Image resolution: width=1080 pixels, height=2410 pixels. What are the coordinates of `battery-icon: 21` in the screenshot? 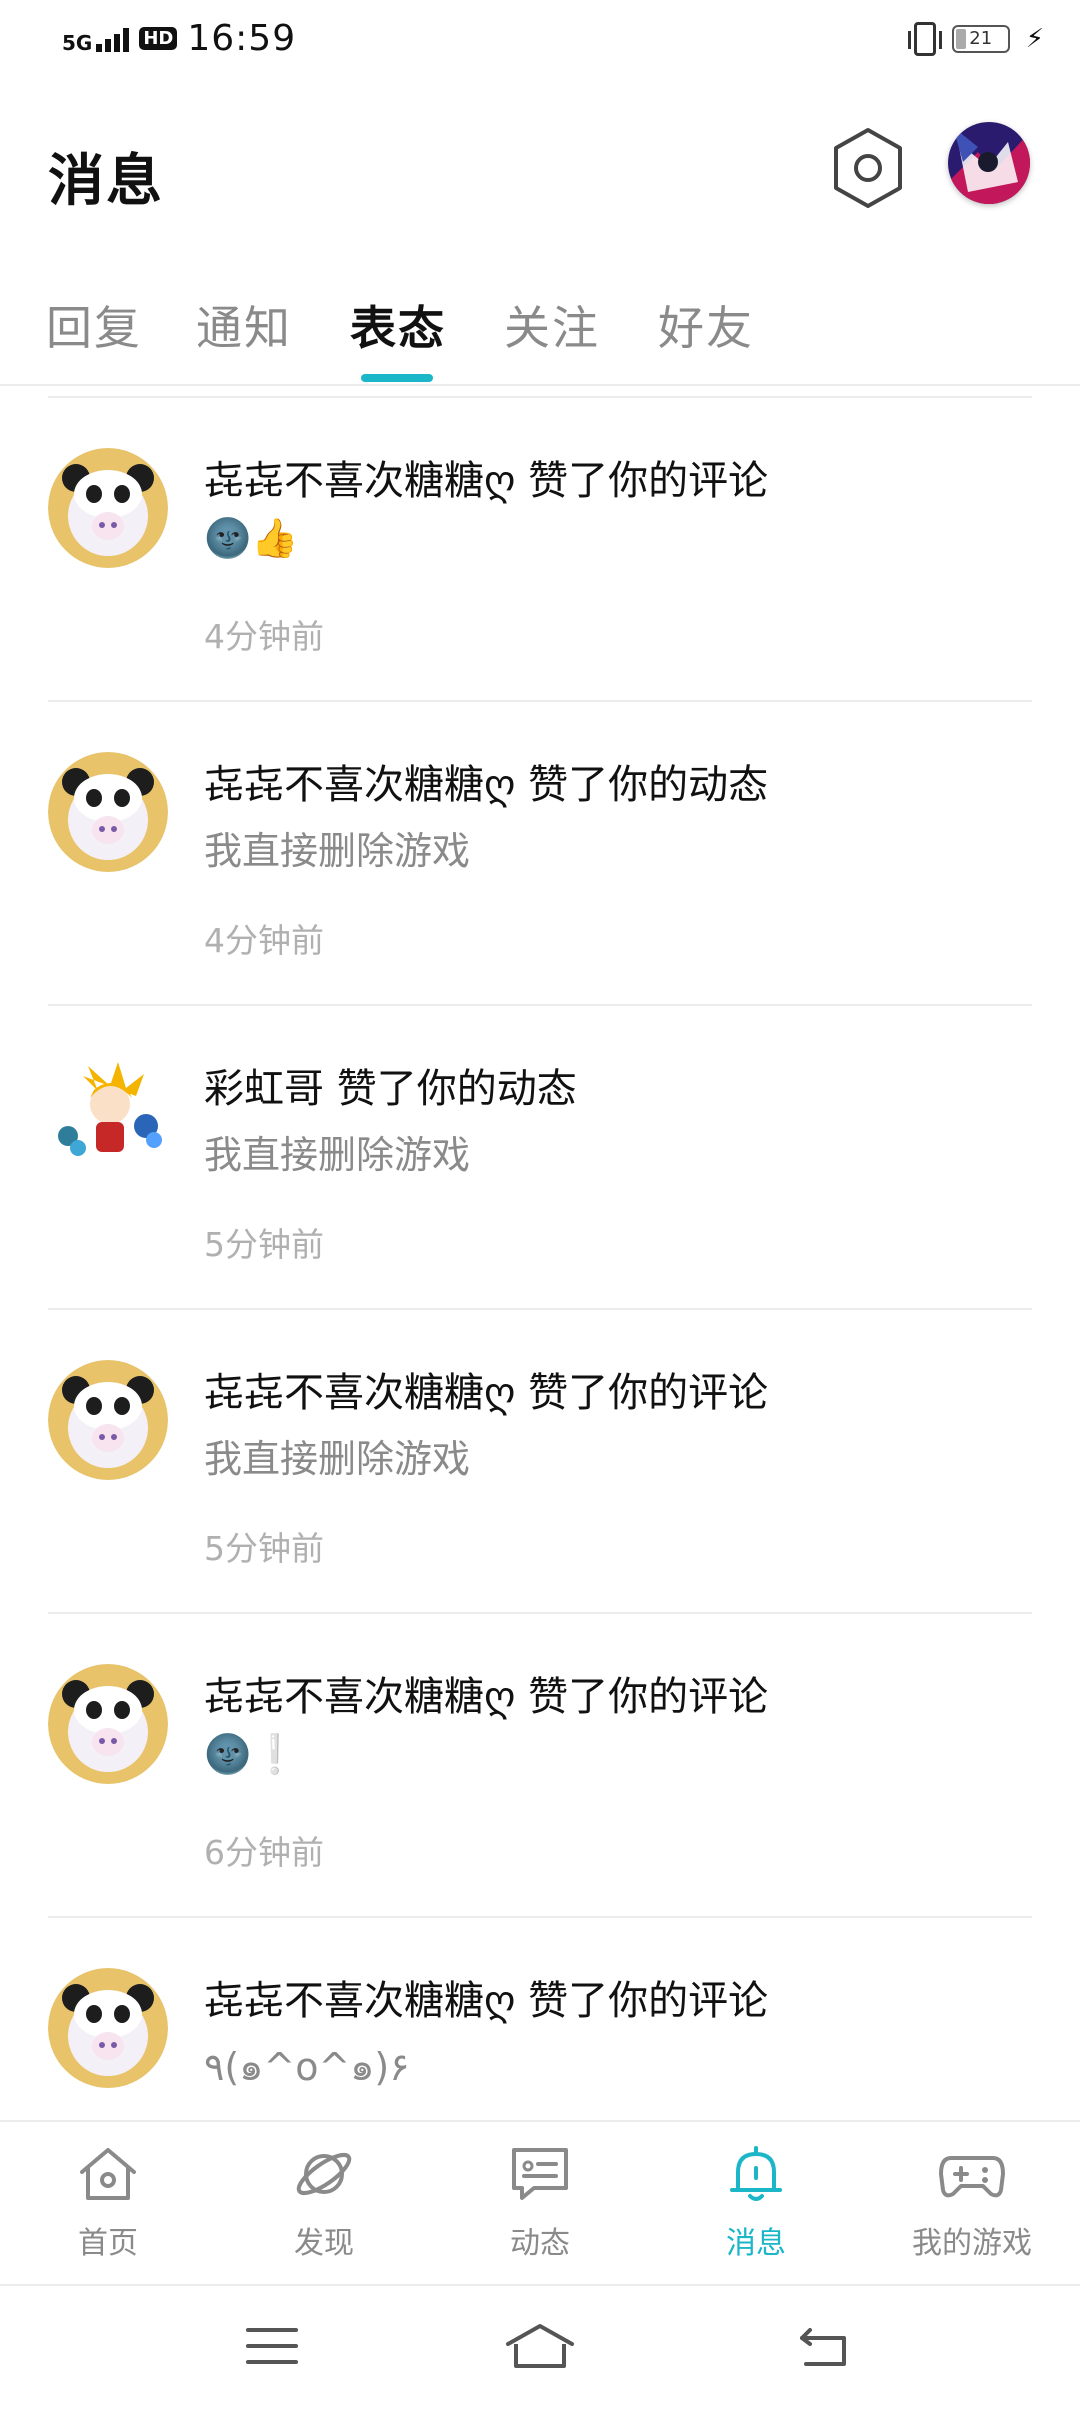 It's located at (980, 39).